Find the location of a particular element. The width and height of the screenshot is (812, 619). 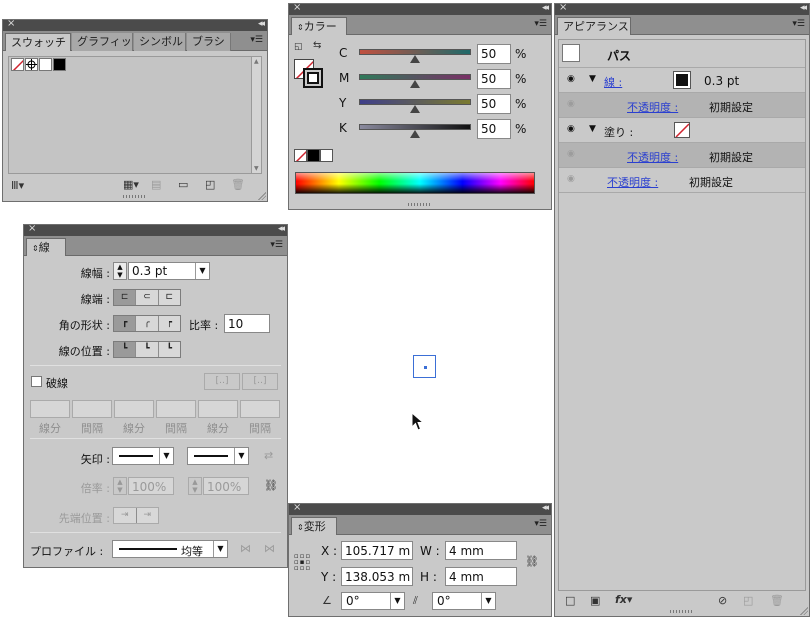

default-fill-stroke-icon: ◱ is located at coordinates (298, 47).